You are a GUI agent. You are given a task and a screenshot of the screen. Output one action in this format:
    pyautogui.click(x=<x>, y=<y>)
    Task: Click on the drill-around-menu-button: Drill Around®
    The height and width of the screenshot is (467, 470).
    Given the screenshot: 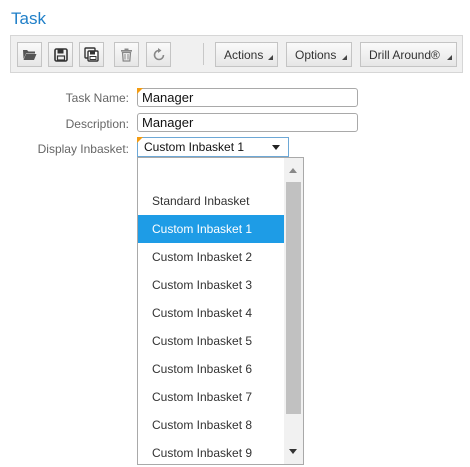 What is the action you would take?
    pyautogui.click(x=408, y=54)
    